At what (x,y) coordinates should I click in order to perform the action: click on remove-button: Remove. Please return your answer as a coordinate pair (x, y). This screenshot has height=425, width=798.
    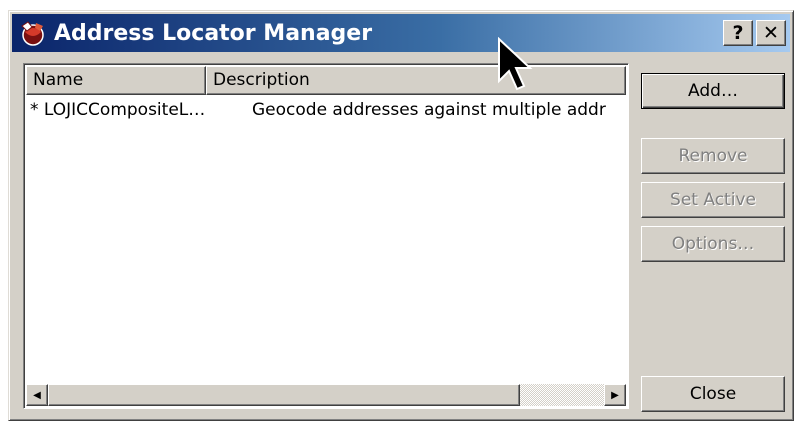
    Looking at the image, I should click on (713, 156).